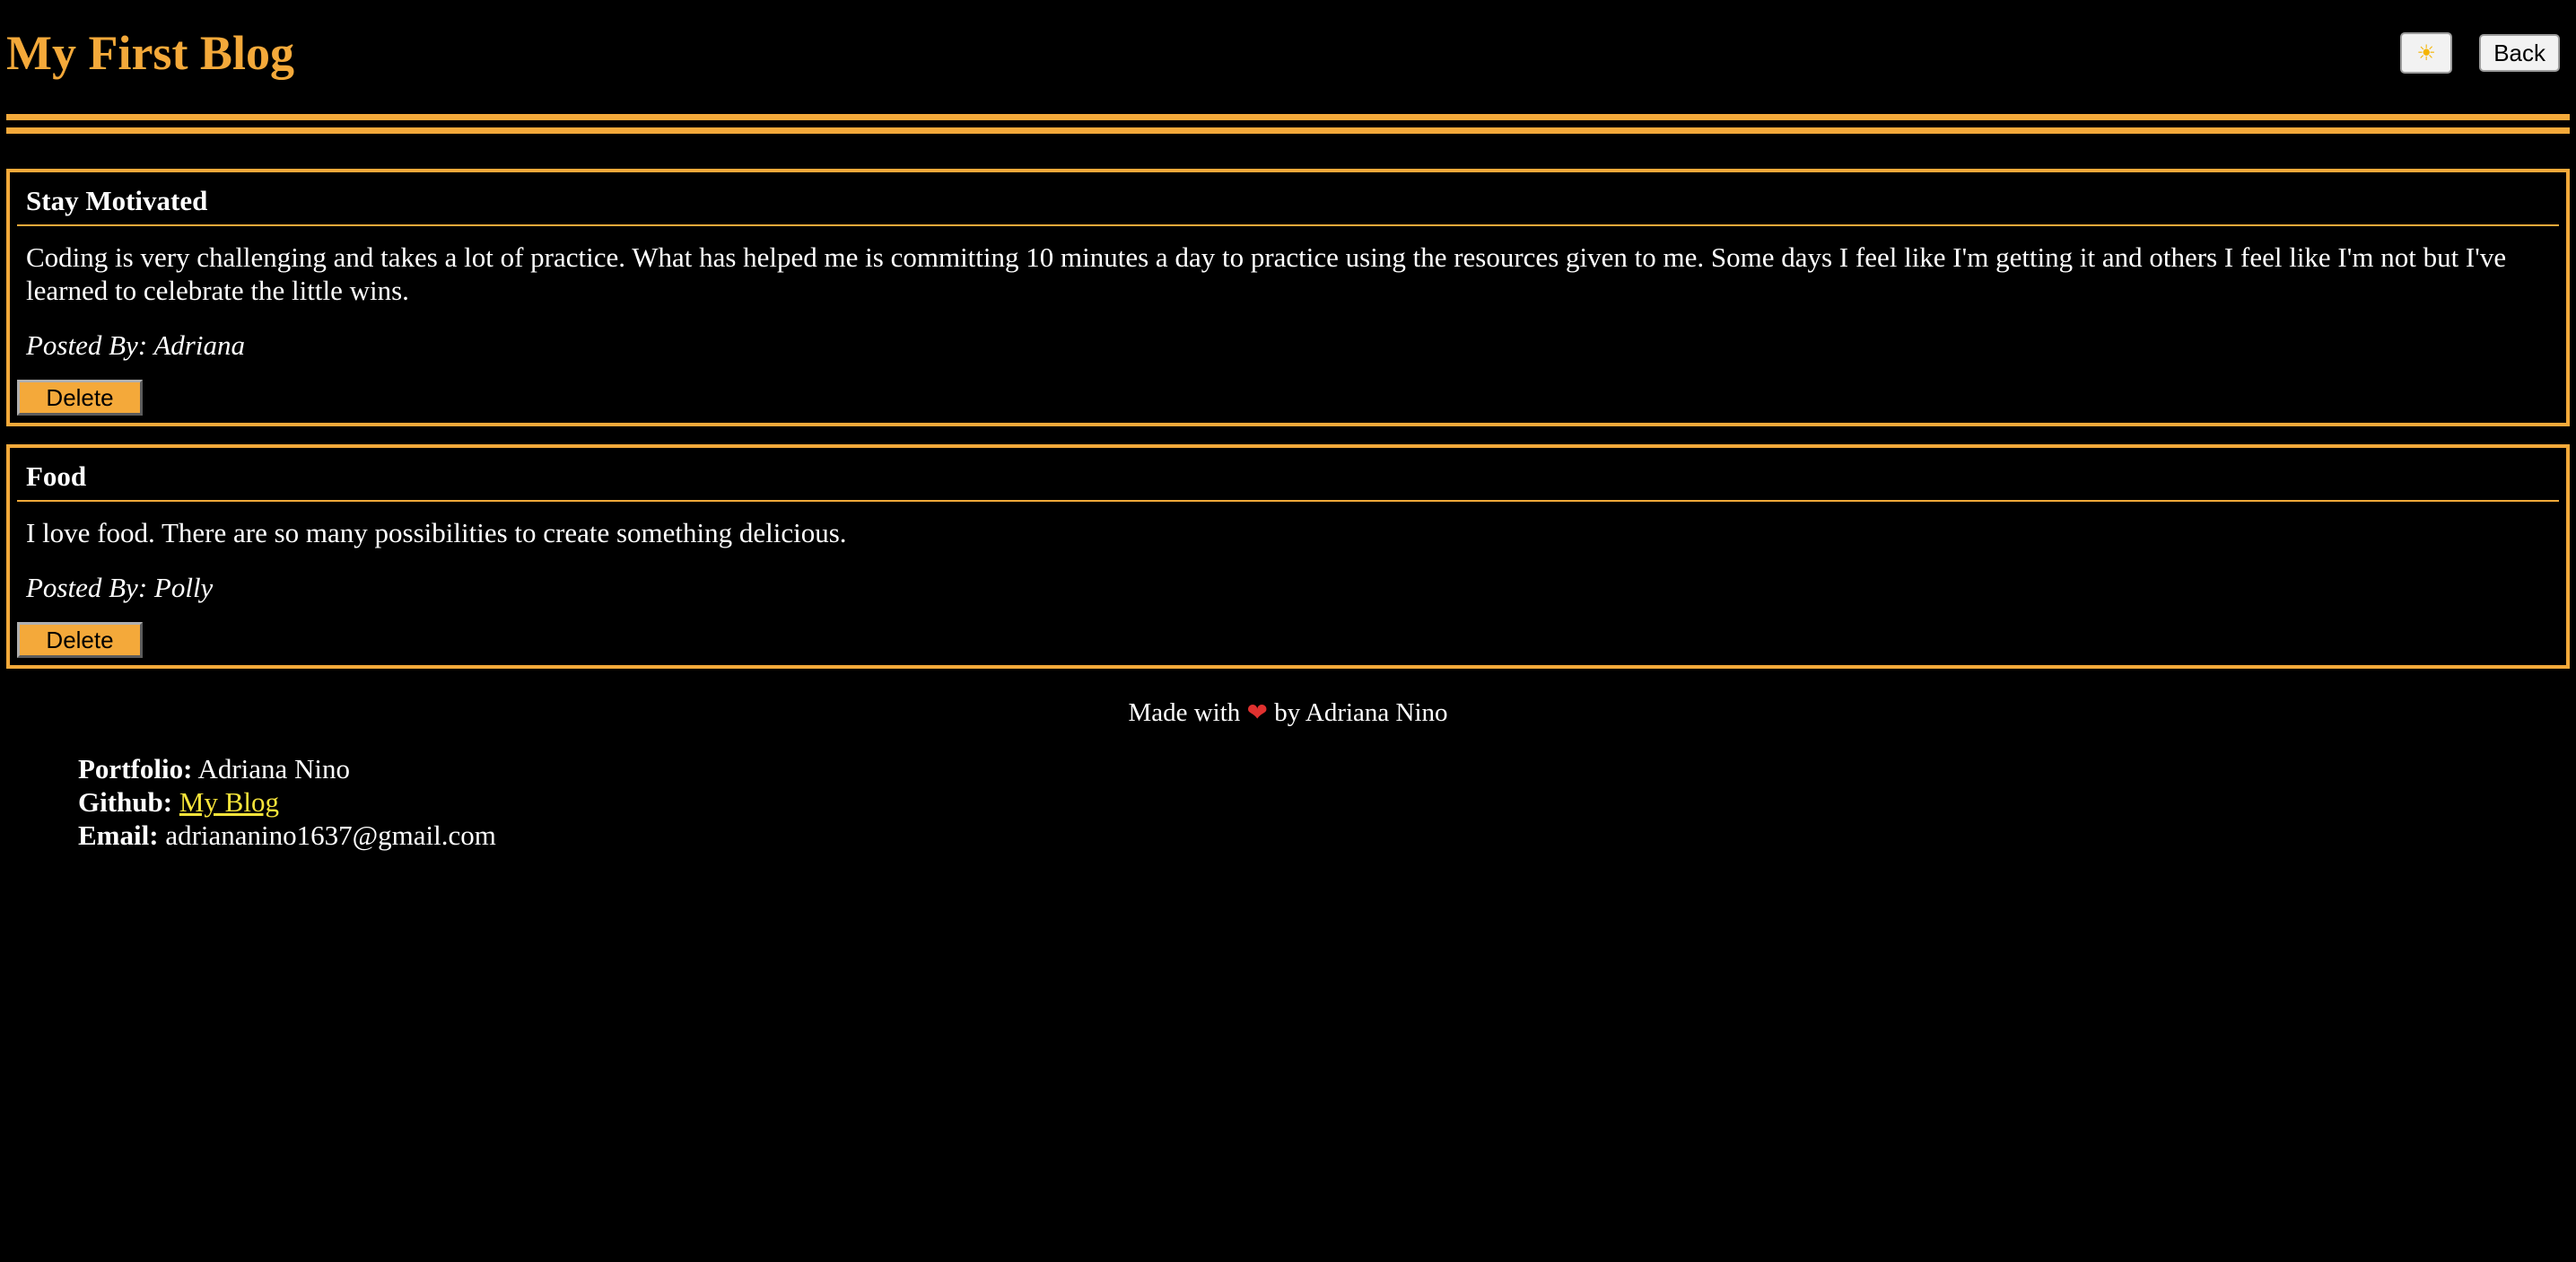 The width and height of the screenshot is (2576, 1262). Describe the element at coordinates (125, 802) in the screenshot. I see `github-label: Github:` at that location.